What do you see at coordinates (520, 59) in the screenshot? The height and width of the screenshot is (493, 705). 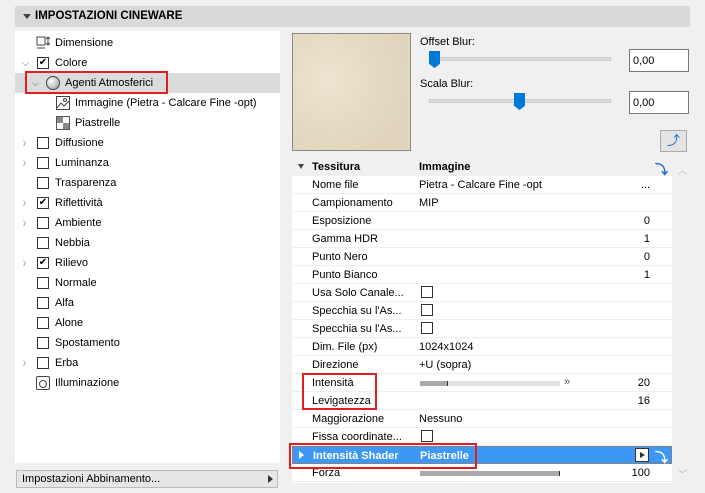 I see `offset-blur-track` at bounding box center [520, 59].